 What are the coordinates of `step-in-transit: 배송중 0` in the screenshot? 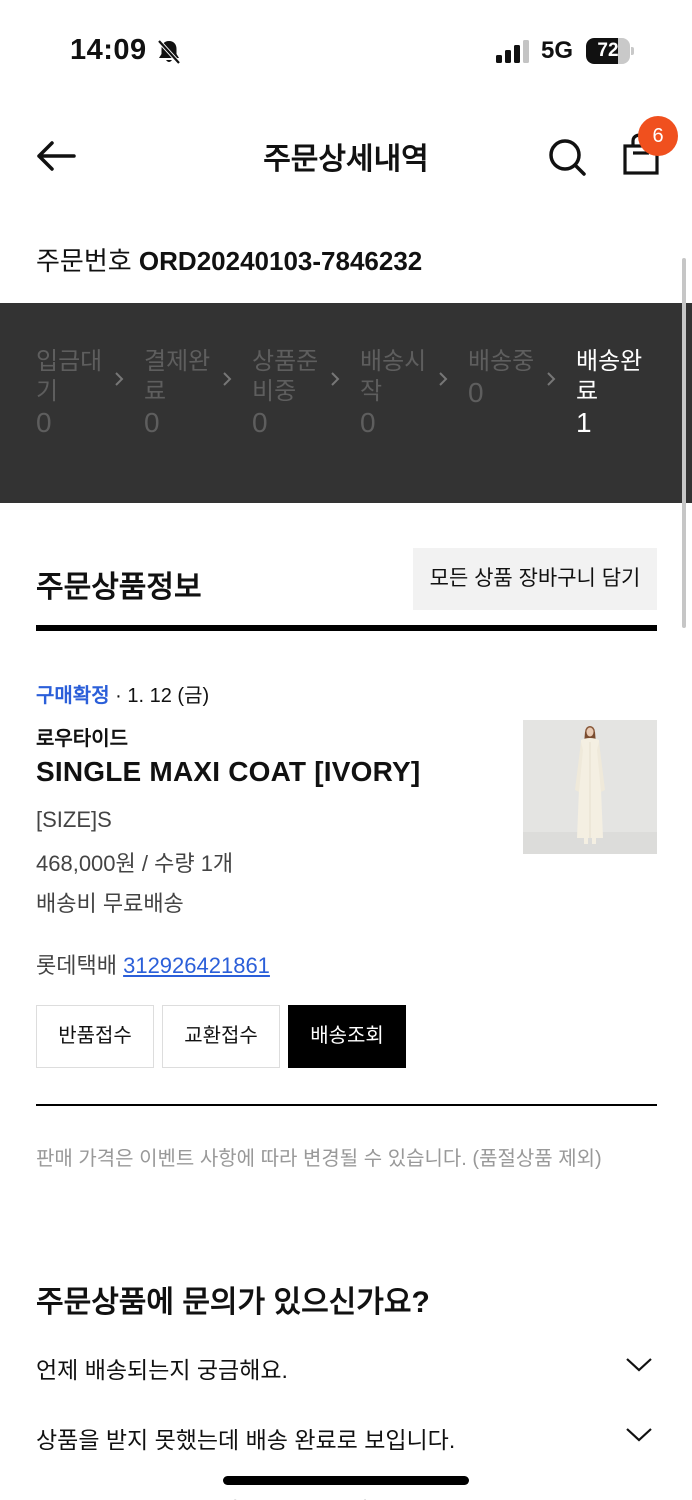 It's located at (508, 378).